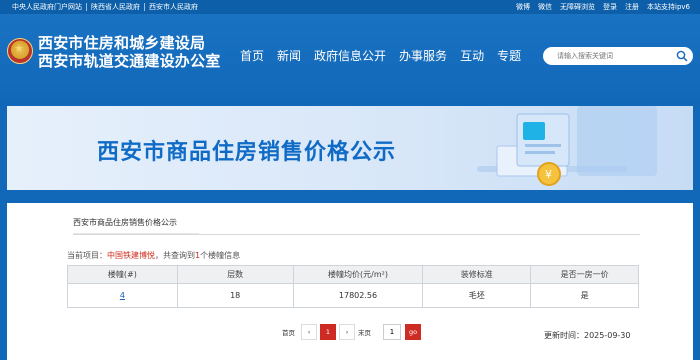 Image resolution: width=700 pixels, height=360 pixels. I want to click on top-link-register: 注册, so click(632, 7).